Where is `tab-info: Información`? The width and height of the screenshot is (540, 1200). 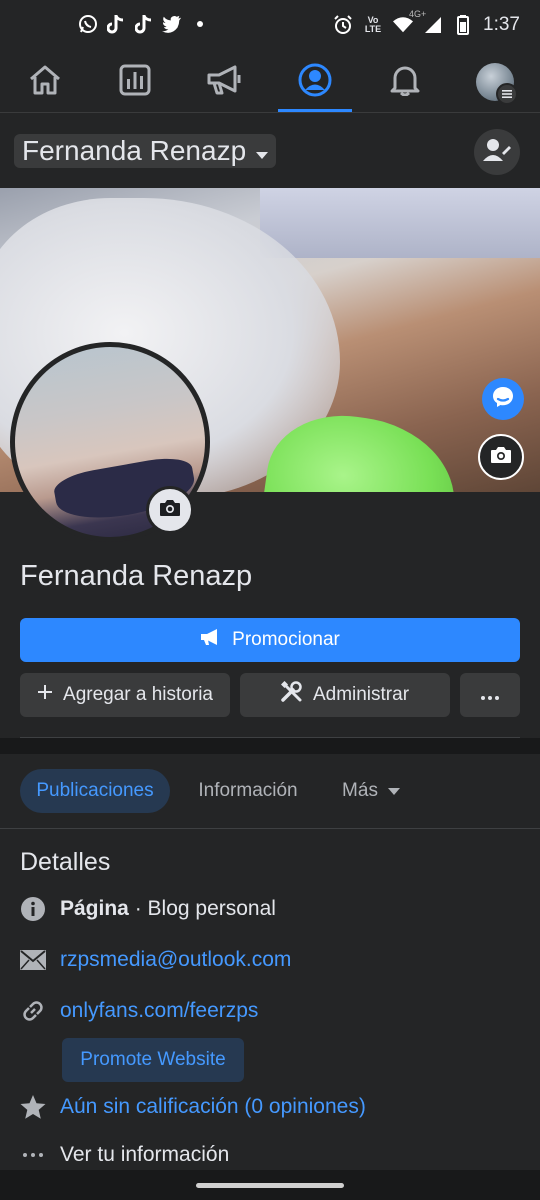 tab-info: Información is located at coordinates (248, 791).